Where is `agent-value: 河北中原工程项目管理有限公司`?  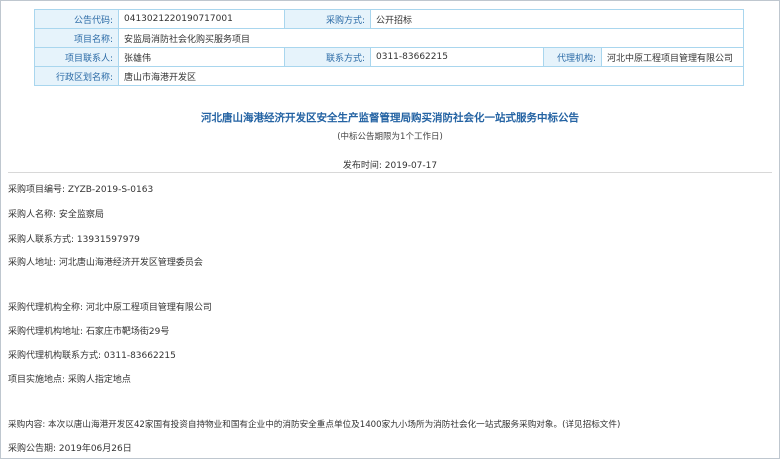
agent-value: 河北中原工程项目管理有限公司 is located at coordinates (148, 308).